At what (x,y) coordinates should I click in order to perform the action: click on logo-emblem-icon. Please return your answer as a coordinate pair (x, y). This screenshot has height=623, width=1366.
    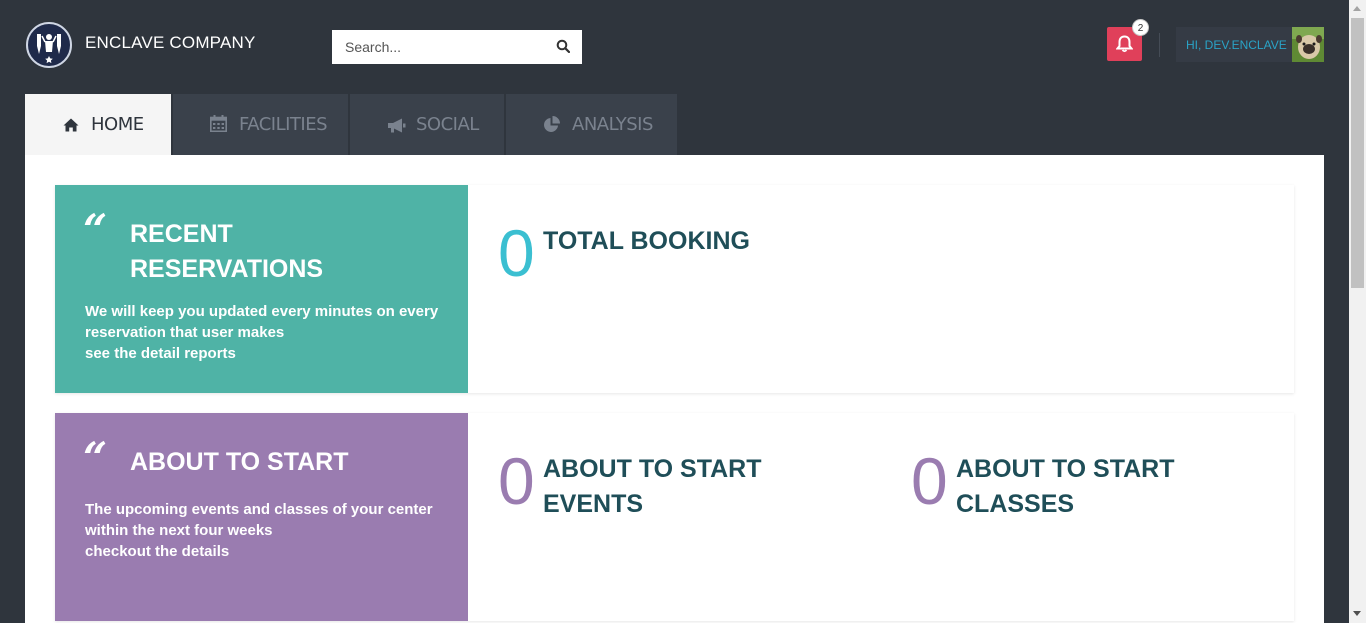
    Looking at the image, I should click on (49, 49).